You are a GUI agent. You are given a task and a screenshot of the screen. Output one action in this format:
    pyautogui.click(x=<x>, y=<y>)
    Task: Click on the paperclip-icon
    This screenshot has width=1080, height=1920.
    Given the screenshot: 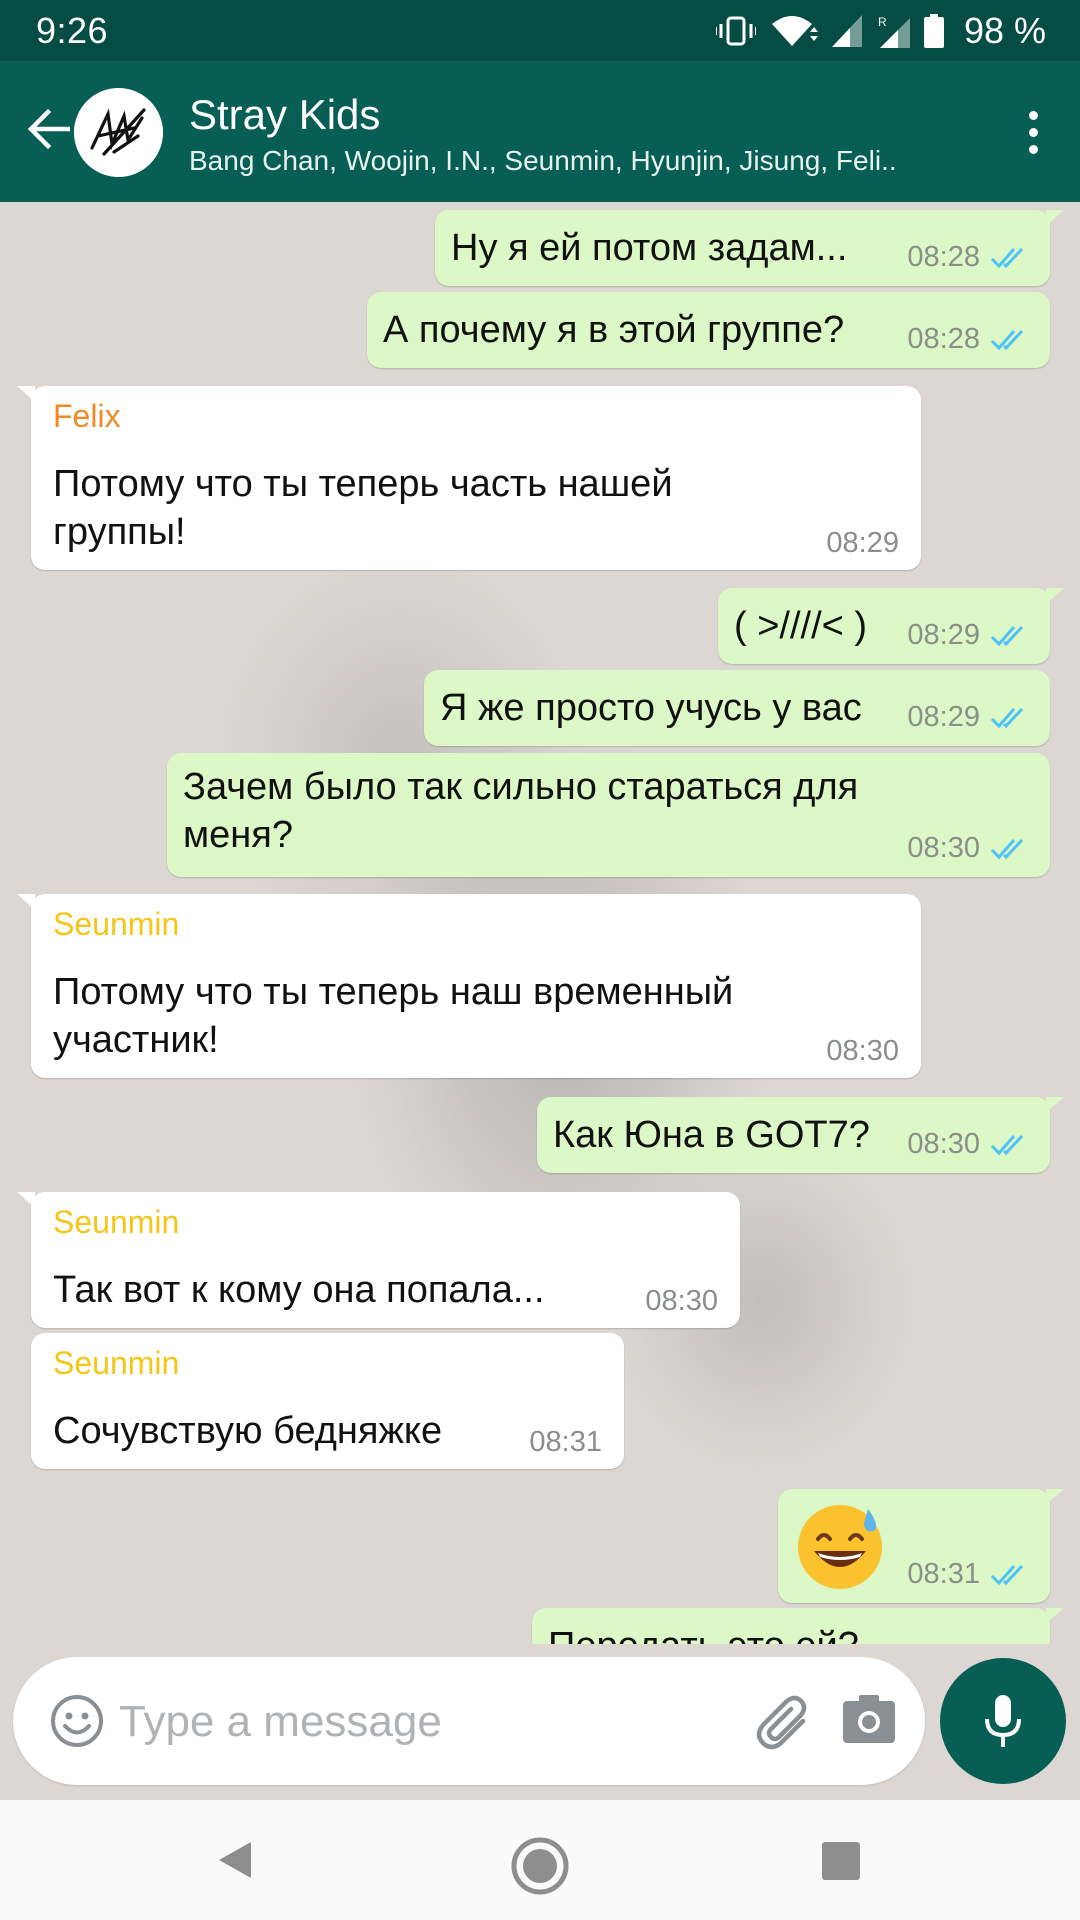 What is the action you would take?
    pyautogui.click(x=781, y=1722)
    